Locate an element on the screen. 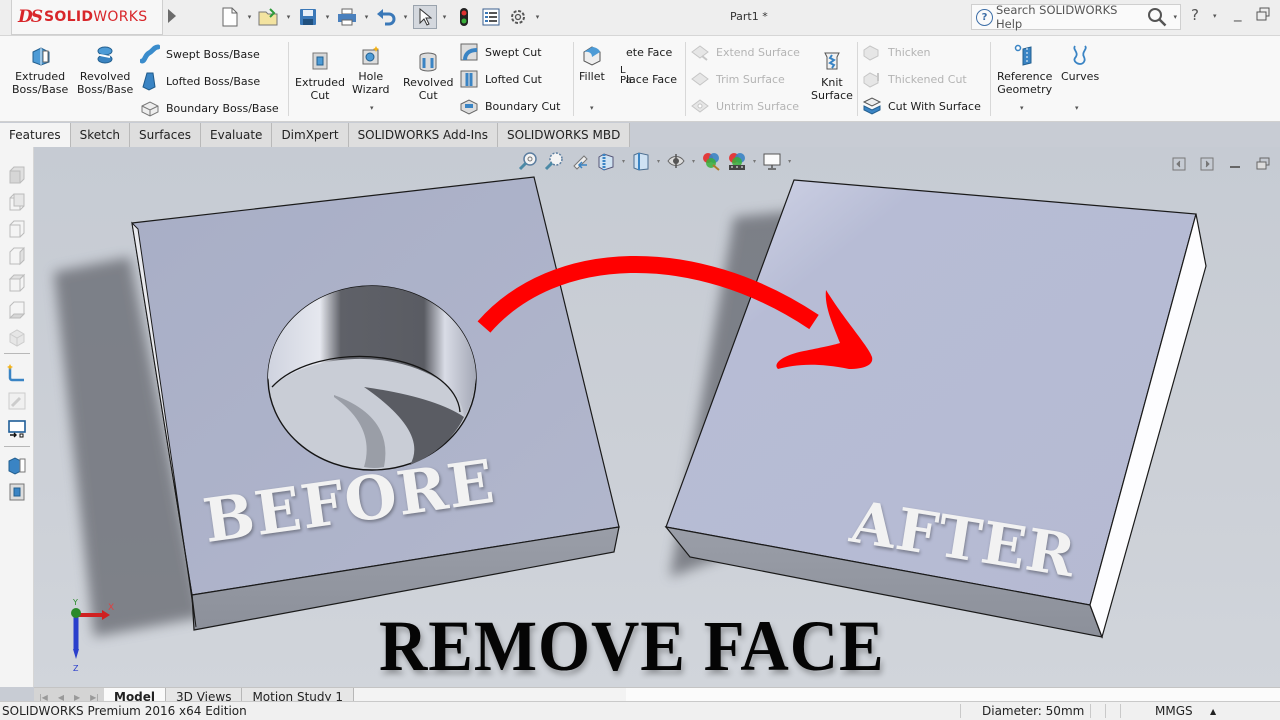 This screenshot has height=720, width=1280. bottom-view-icon is located at coordinates (17, 310).